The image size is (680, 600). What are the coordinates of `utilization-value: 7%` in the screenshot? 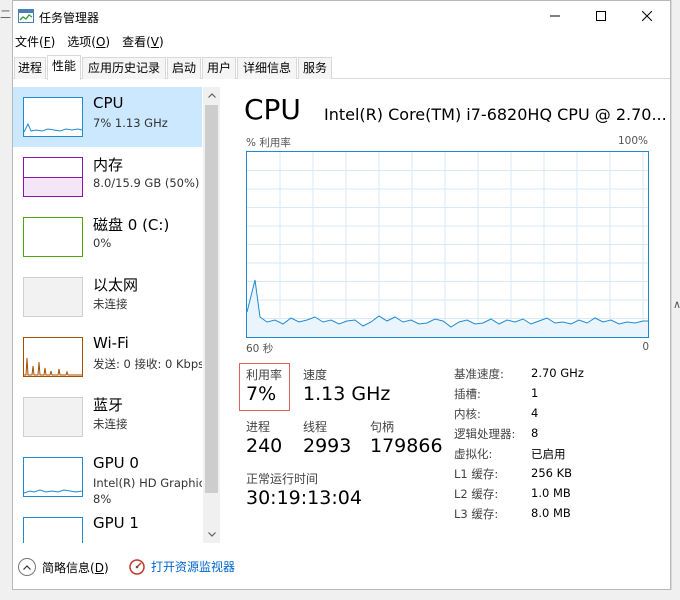 It's located at (261, 394).